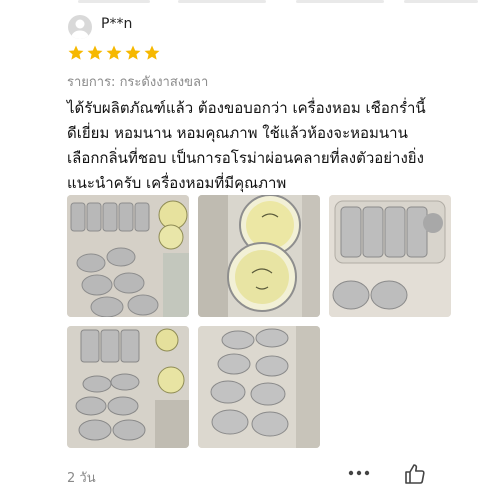 The height and width of the screenshot is (500, 500). I want to click on thumbs-up-icon, so click(415, 474).